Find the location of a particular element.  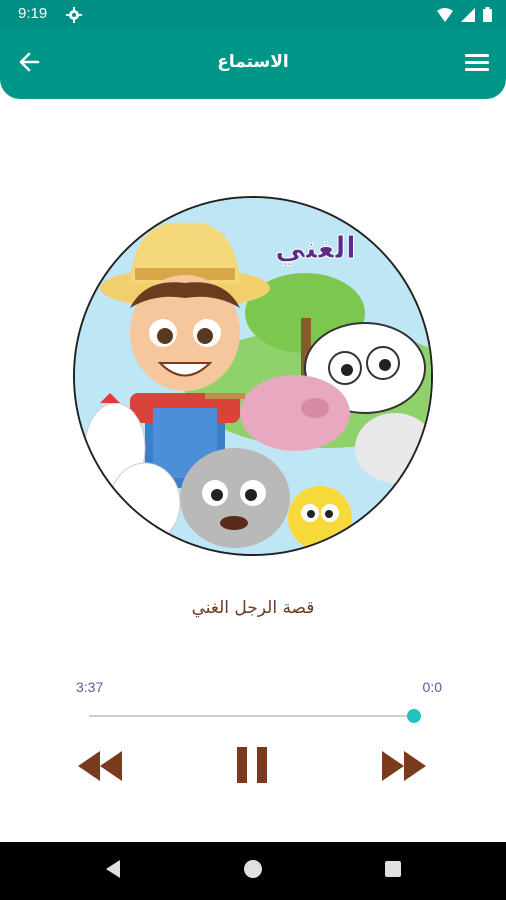

recents-square-icon is located at coordinates (393, 871).